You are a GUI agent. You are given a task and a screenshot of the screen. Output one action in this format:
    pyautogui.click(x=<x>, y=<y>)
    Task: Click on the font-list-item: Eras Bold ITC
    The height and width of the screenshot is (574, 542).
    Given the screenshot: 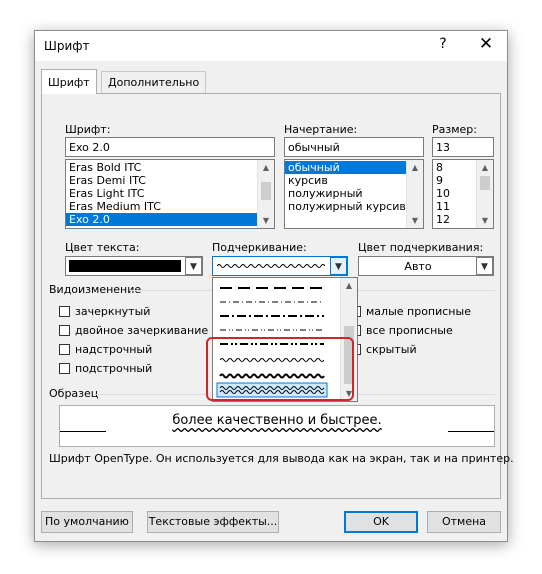 What is the action you would take?
    pyautogui.click(x=170, y=167)
    